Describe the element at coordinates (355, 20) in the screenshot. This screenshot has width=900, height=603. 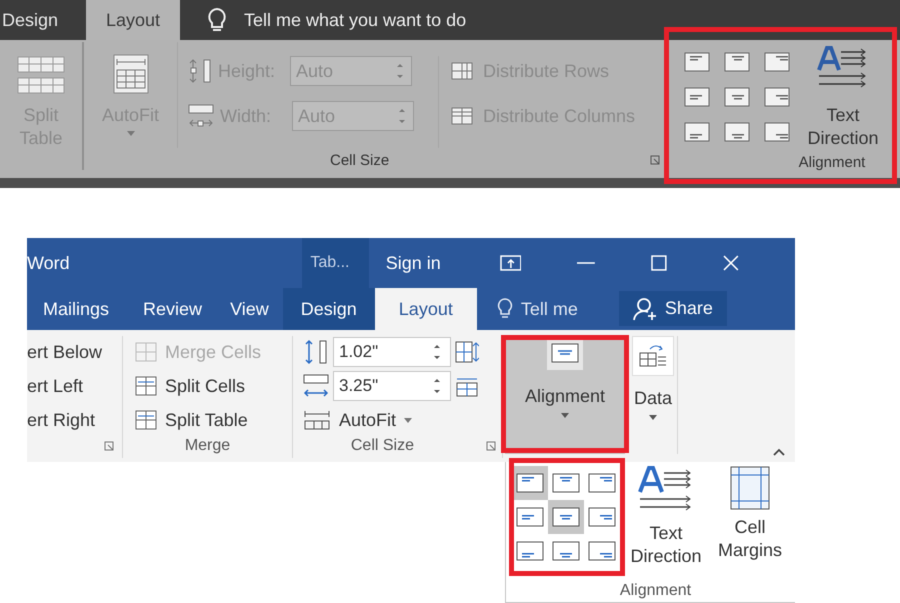
I see `tell-me-field: Tell me what you want to do` at that location.